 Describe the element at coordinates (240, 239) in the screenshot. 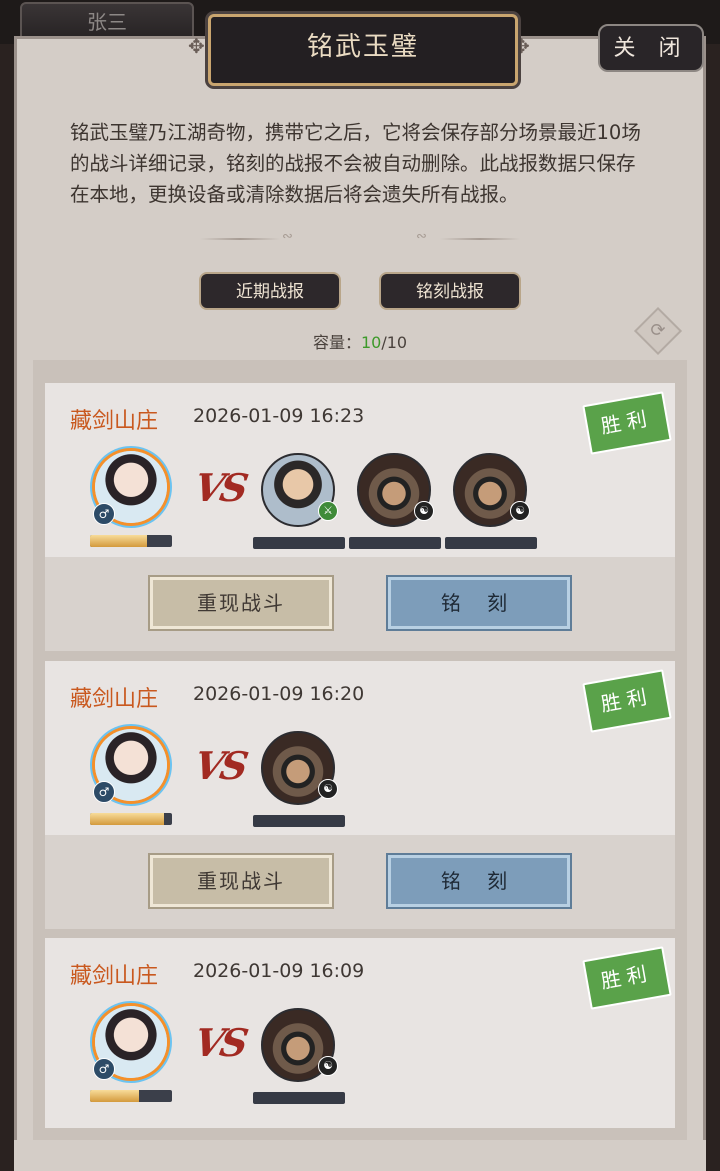

I see `divider-left` at that location.